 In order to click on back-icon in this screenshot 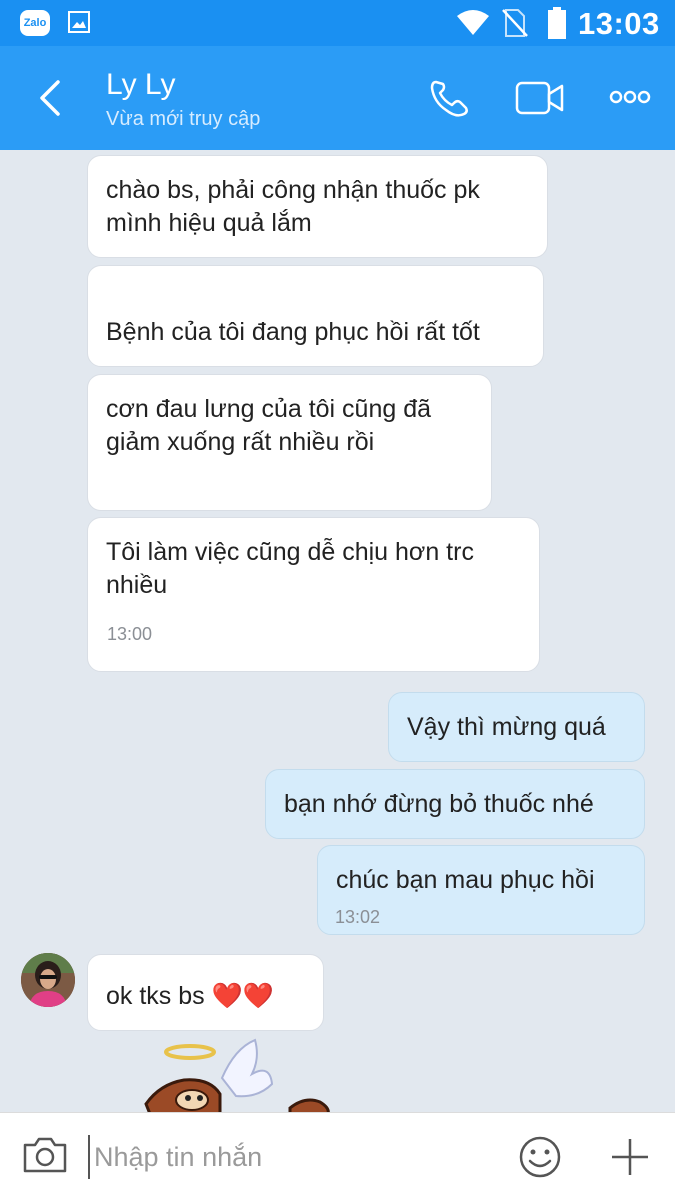, I will do `click(52, 98)`.